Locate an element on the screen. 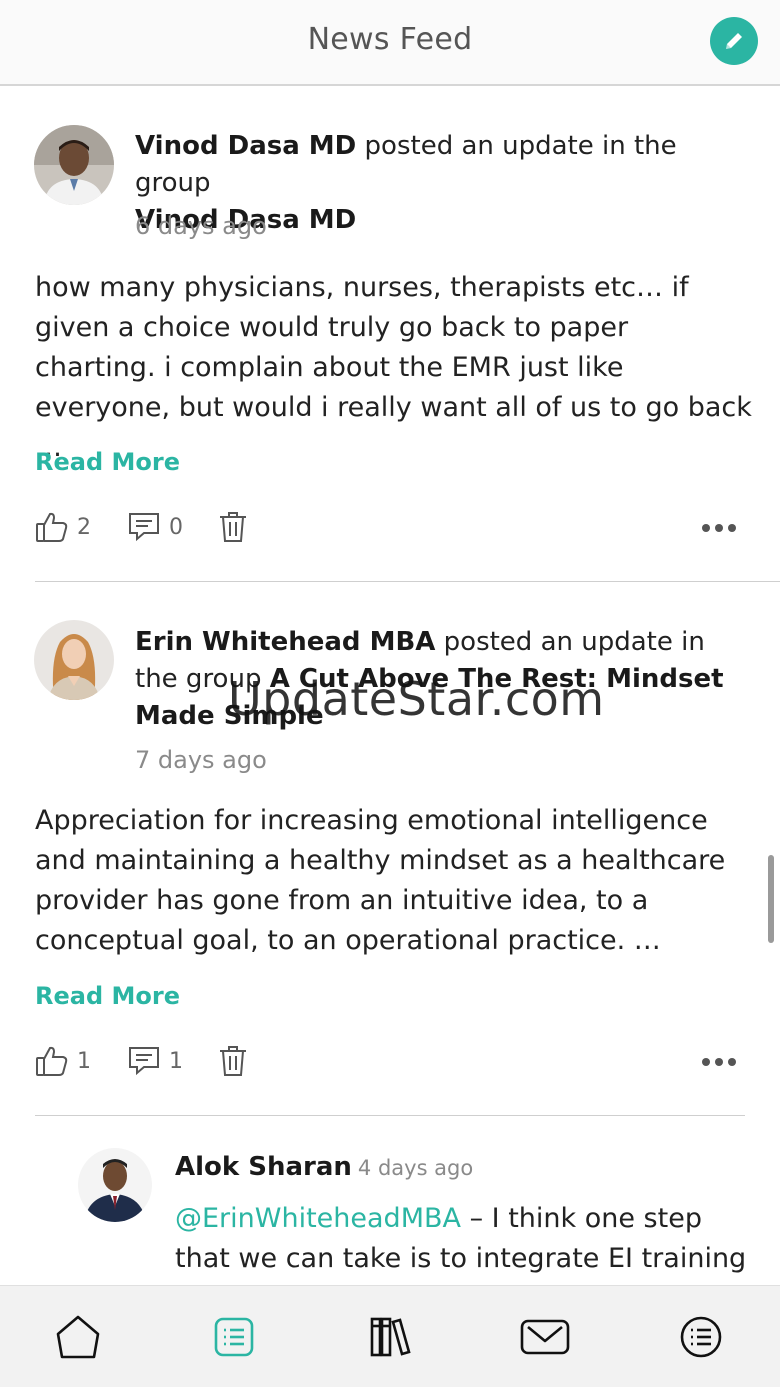 The width and height of the screenshot is (780, 1387). activity-feed-icon is located at coordinates (234, 1337).